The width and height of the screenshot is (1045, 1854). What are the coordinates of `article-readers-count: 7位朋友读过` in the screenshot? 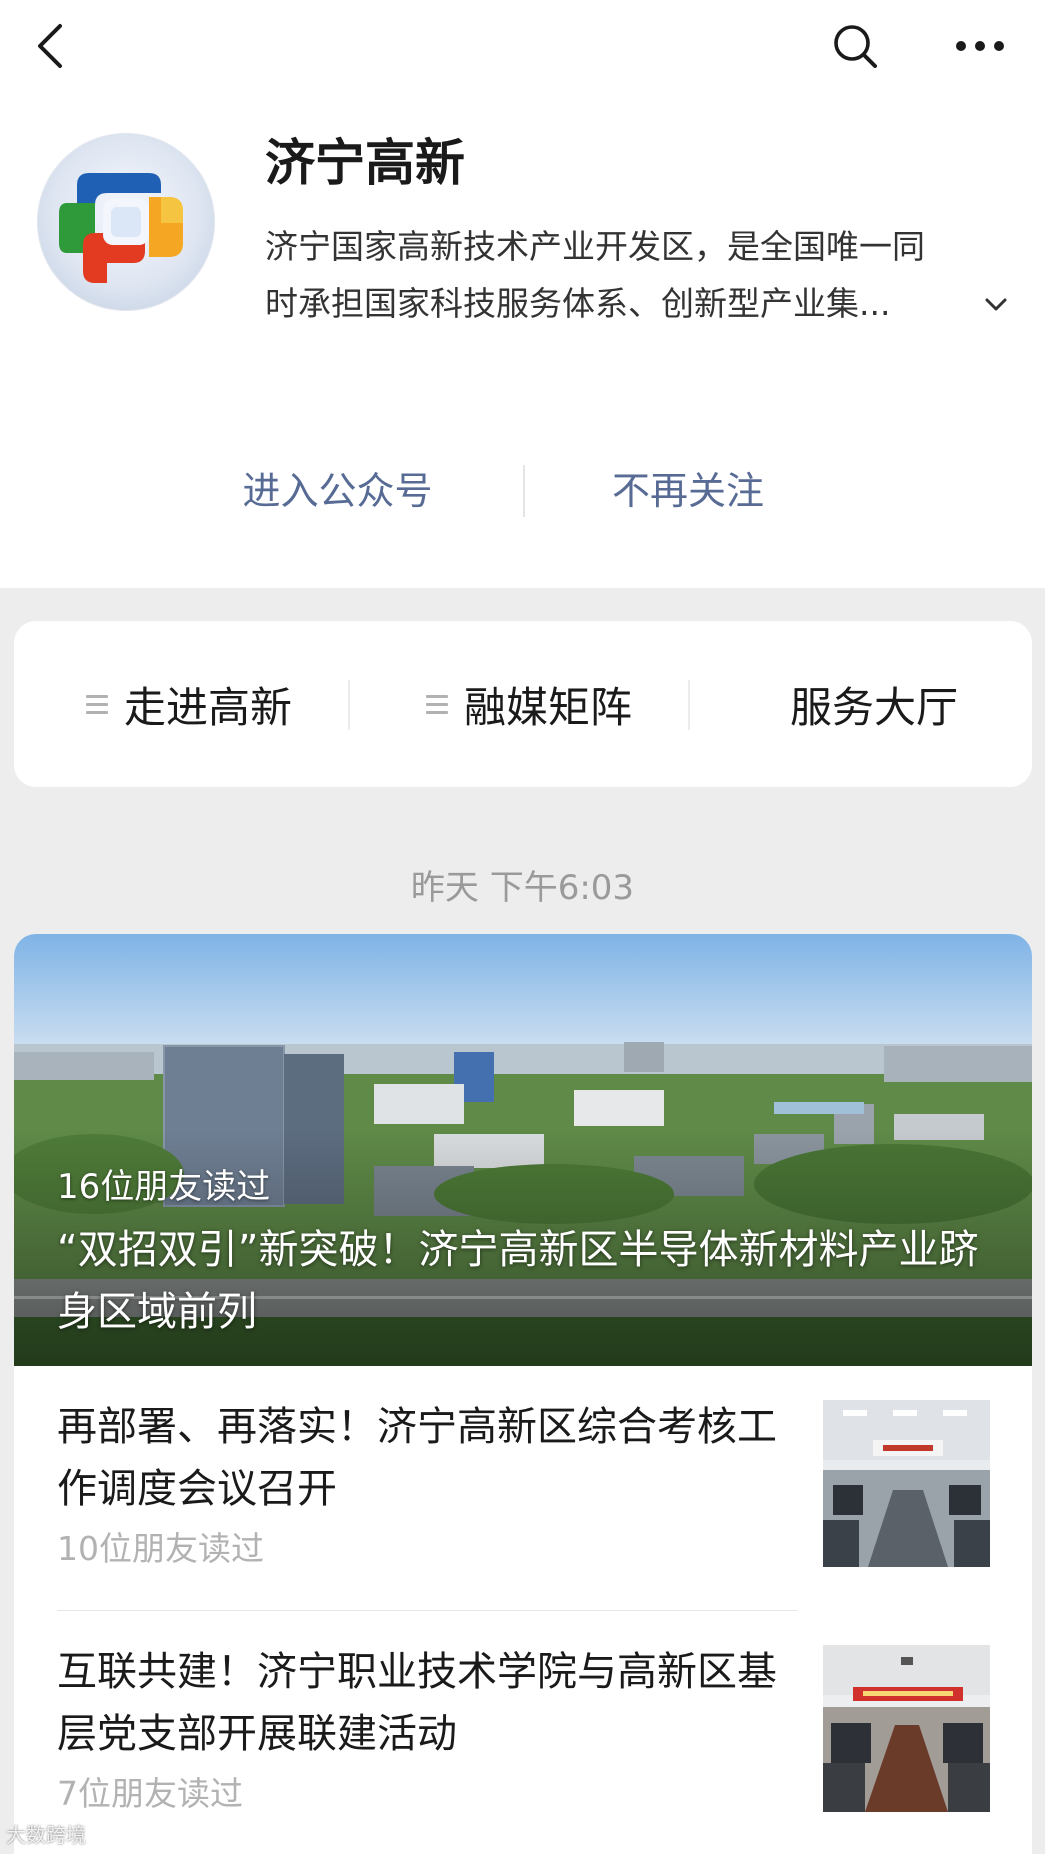 It's located at (150, 1793).